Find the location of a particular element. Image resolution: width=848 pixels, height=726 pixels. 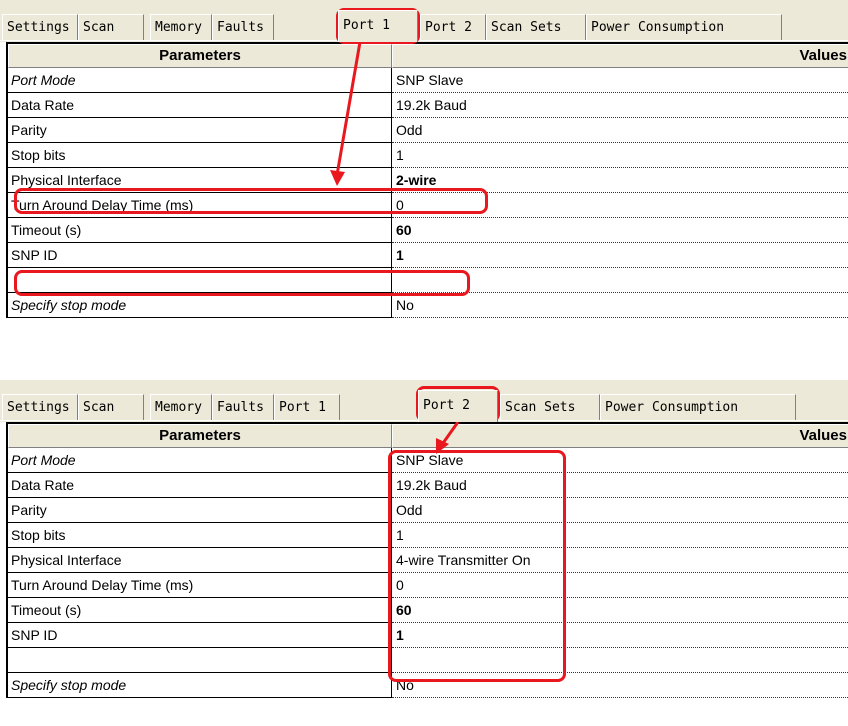

param-blank is located at coordinates (200, 660).